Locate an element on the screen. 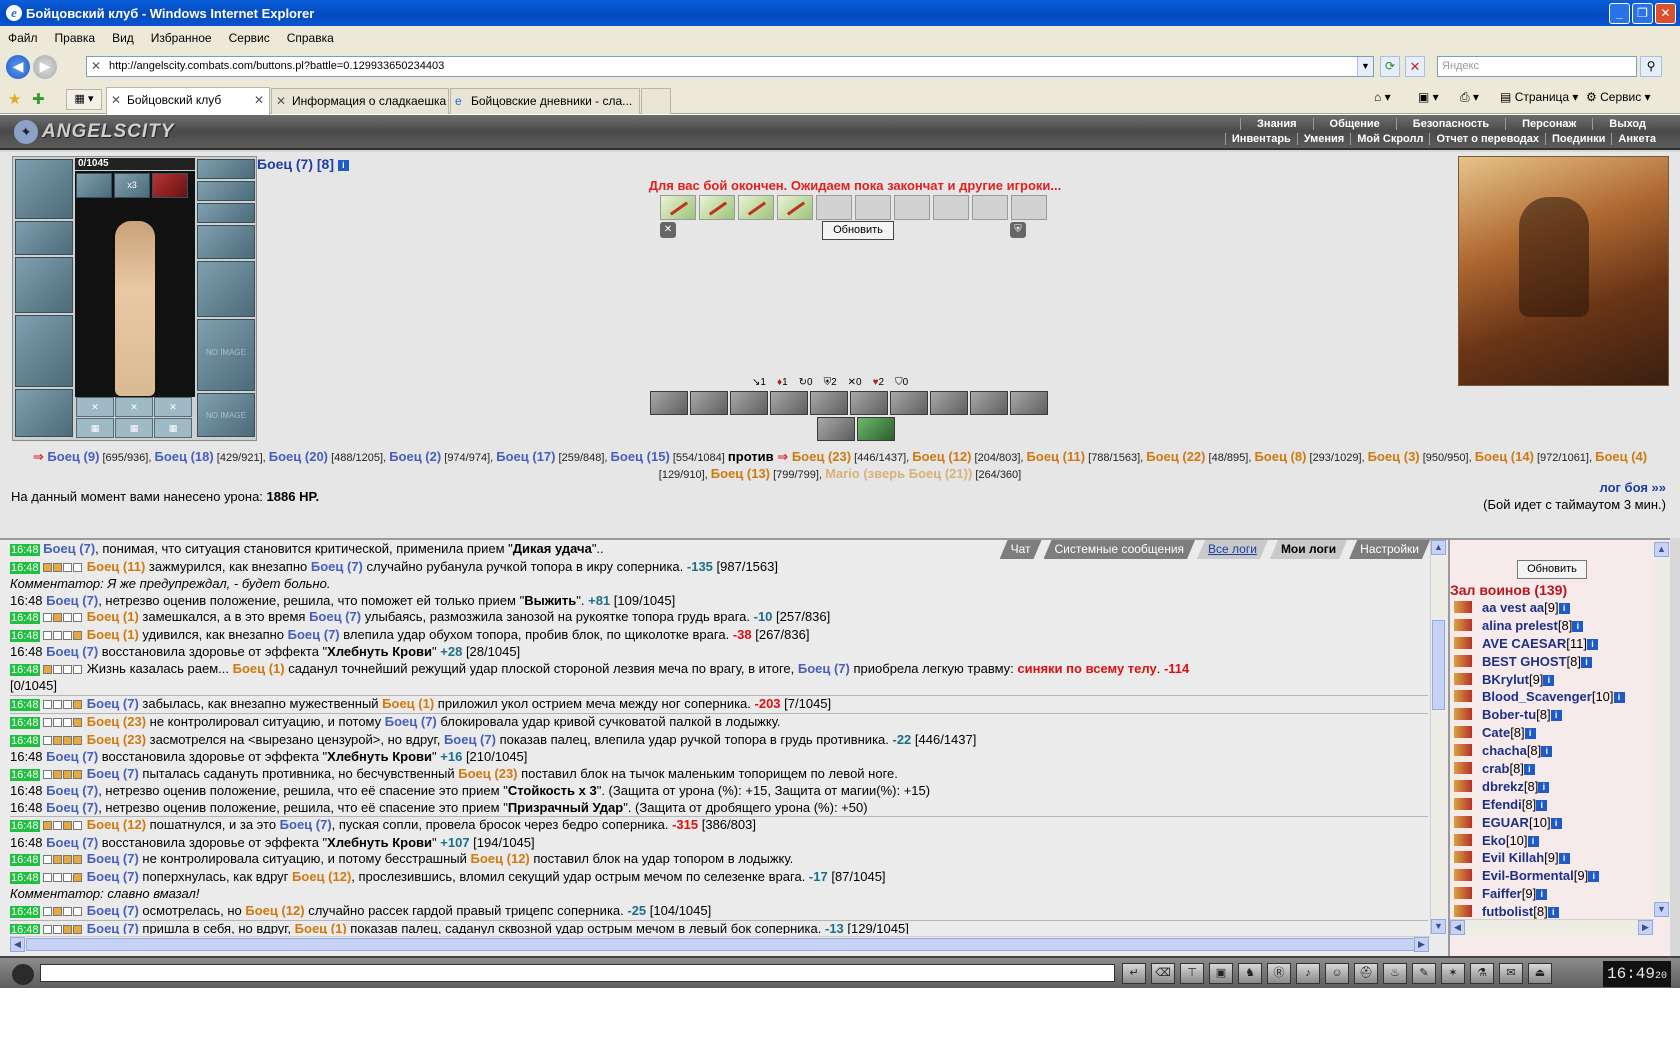 The image size is (1680, 1050). menu-favorites: Избранное is located at coordinates (181, 38).